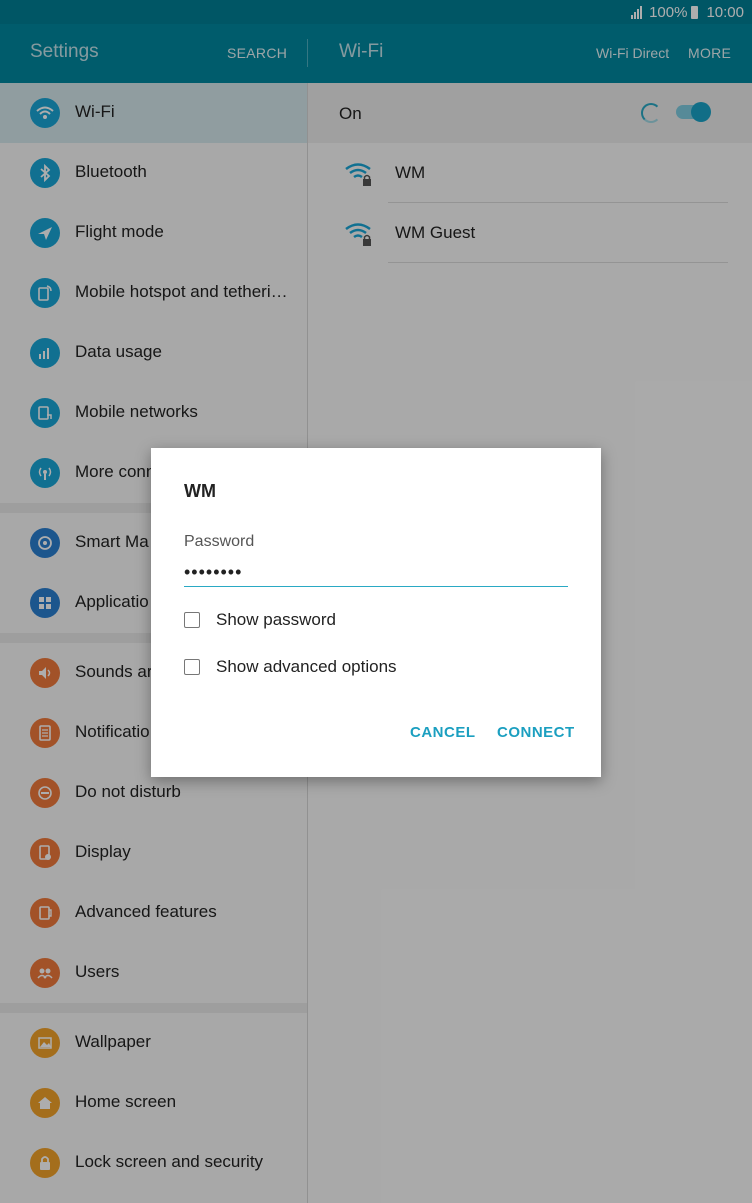  I want to click on show-advanced-checkbox-row: Show advanced options, so click(290, 667).